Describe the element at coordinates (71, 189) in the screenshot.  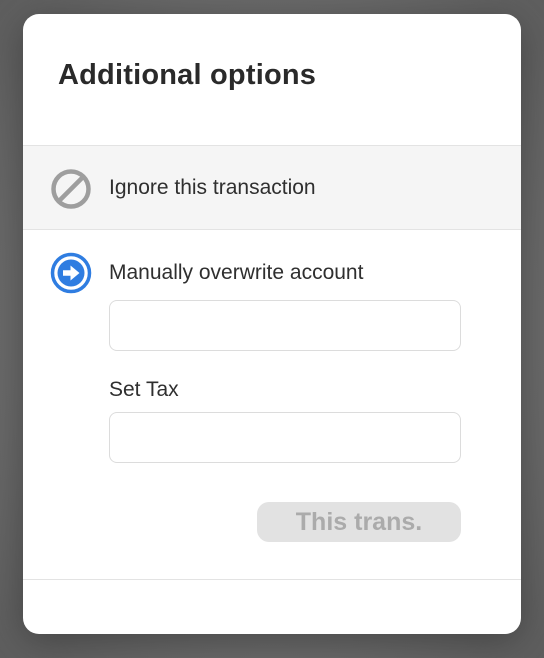
I see `ban-icon` at that location.